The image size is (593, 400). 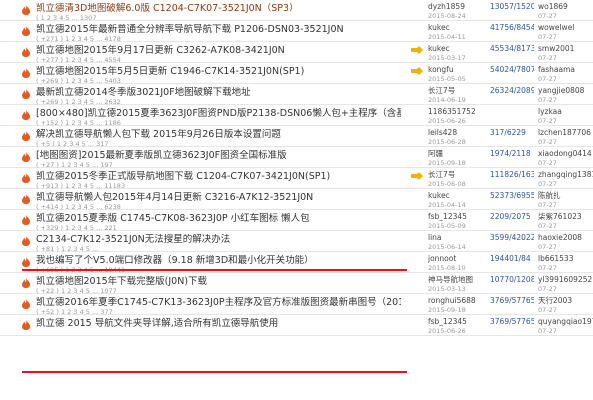 I want to click on reply-count: 2209/2075, so click(x=510, y=216).